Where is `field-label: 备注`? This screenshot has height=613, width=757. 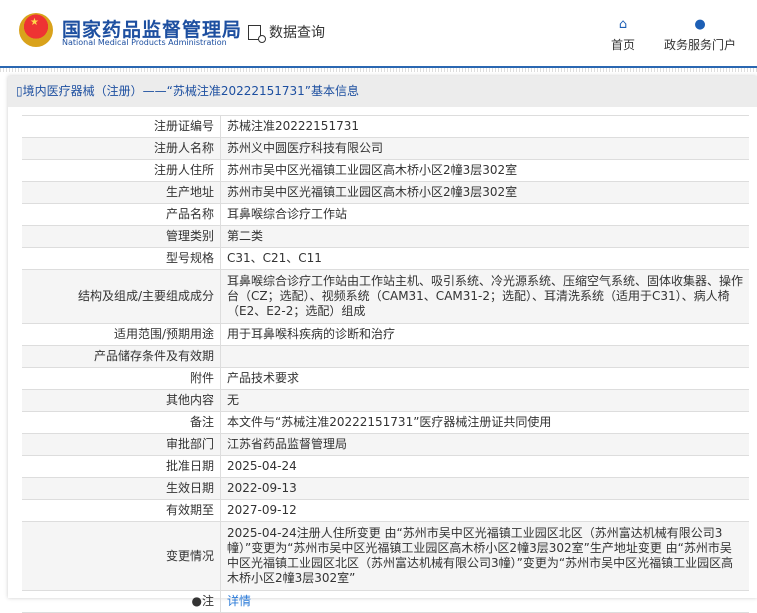
field-label: 备注 is located at coordinates (121, 422).